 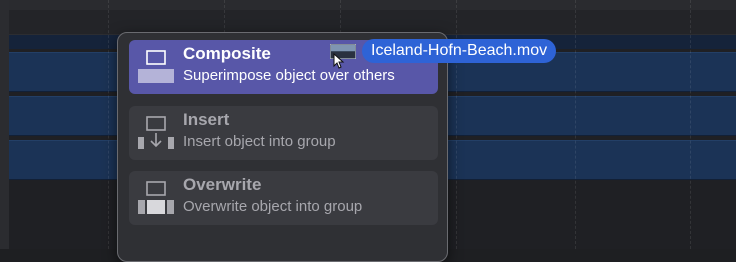 I want to click on option-subtitle: Overwrite object into group, so click(x=273, y=206).